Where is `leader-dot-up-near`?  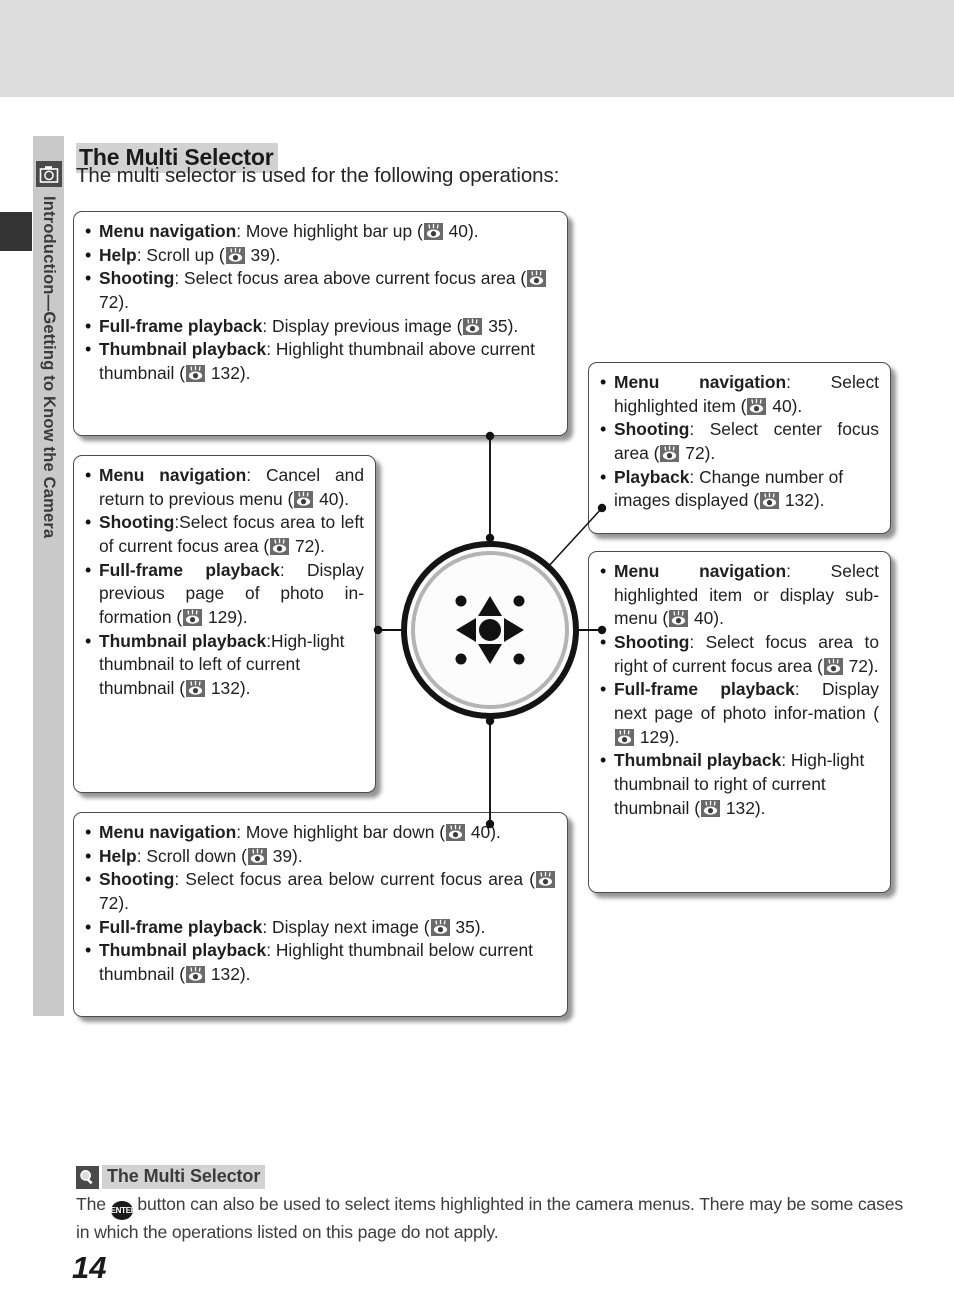
leader-dot-up-near is located at coordinates (490, 538).